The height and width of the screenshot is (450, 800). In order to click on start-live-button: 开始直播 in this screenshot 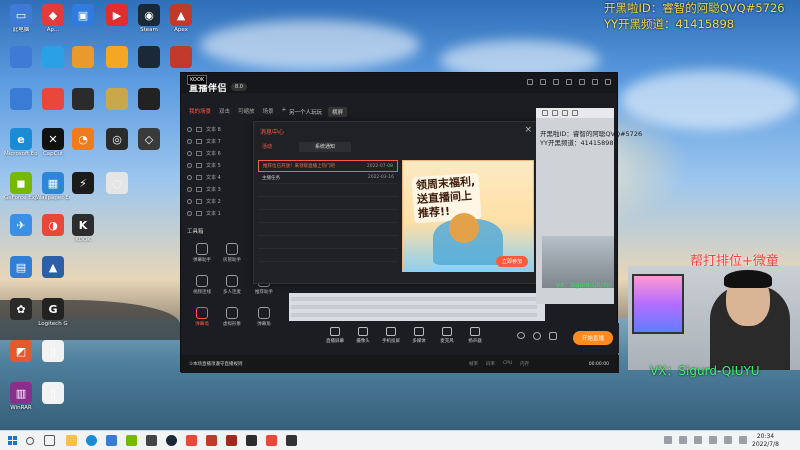, I will do `click(592, 338)`.